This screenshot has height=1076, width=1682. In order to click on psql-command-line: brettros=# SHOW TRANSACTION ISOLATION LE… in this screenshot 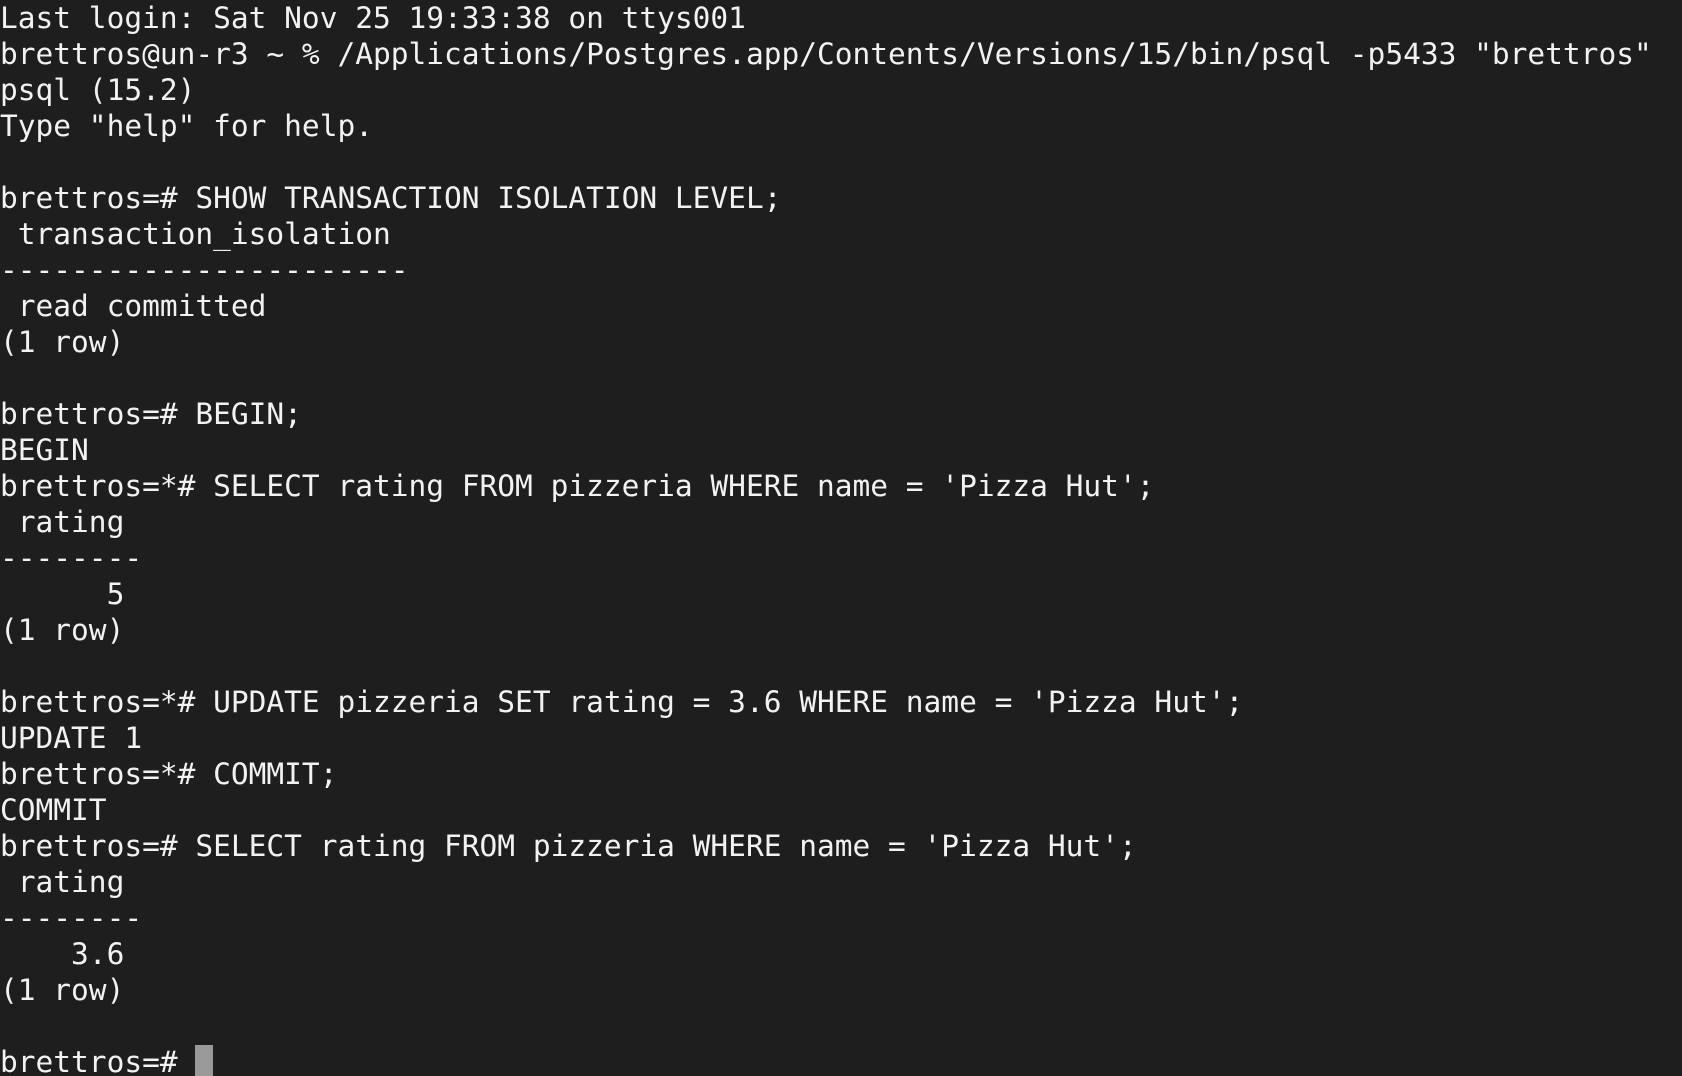, I will do `click(391, 198)`.